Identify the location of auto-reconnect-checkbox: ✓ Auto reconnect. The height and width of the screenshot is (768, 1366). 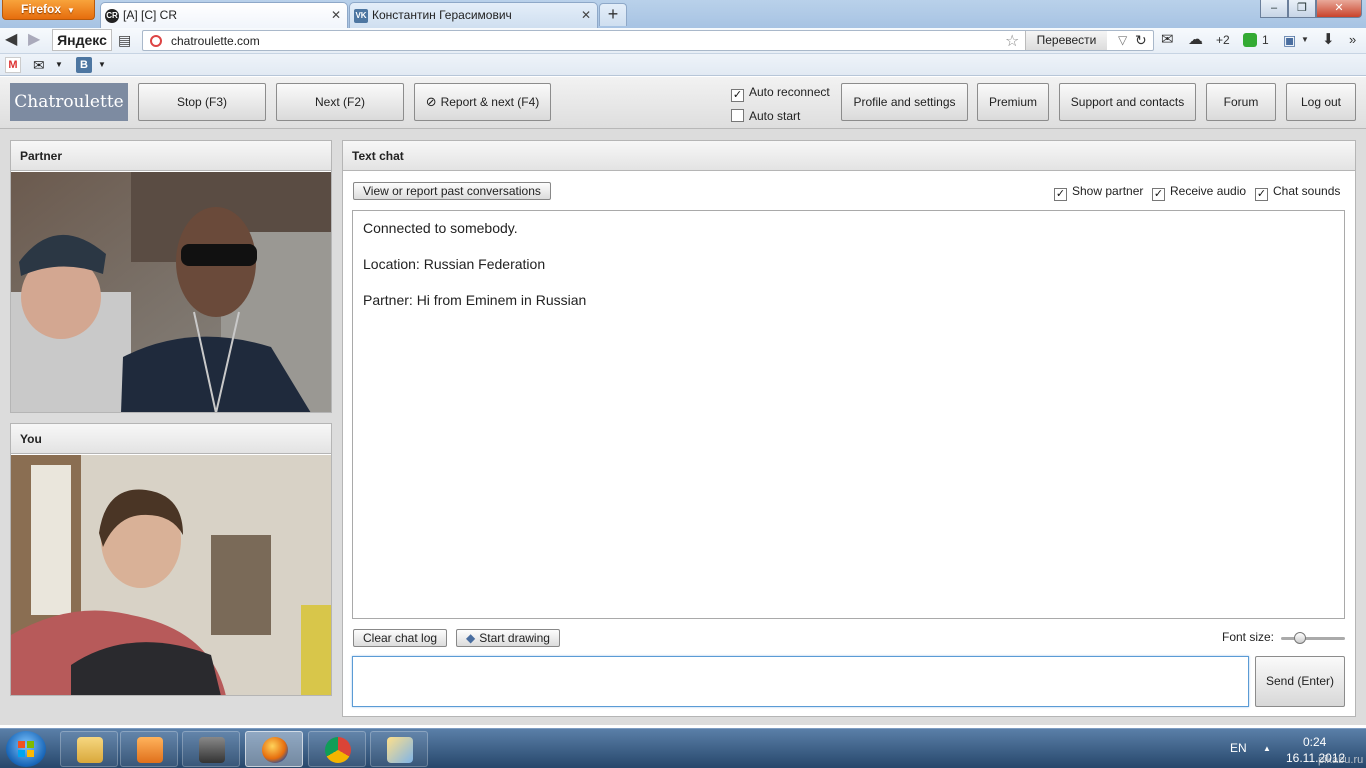
(780, 93).